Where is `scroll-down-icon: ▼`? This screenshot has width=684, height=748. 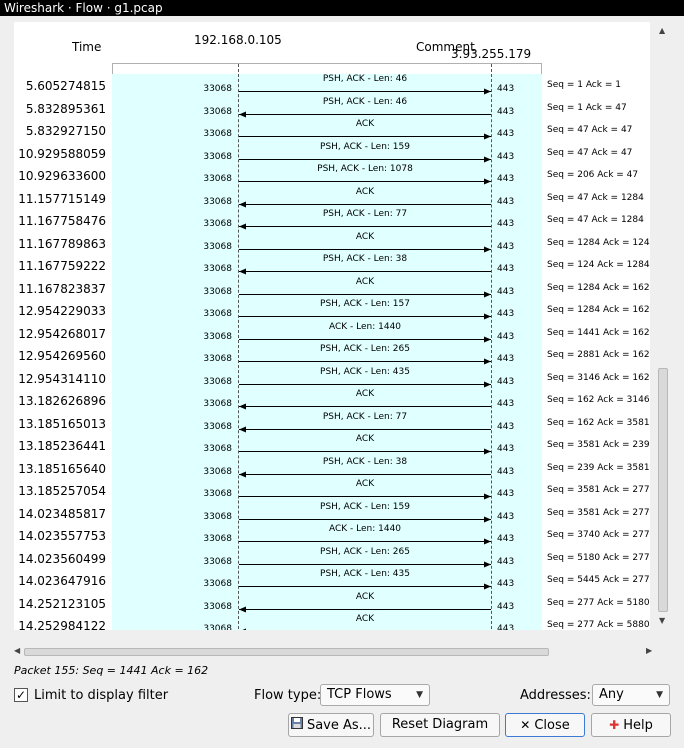
scroll-down-icon: ▼ is located at coordinates (662, 620).